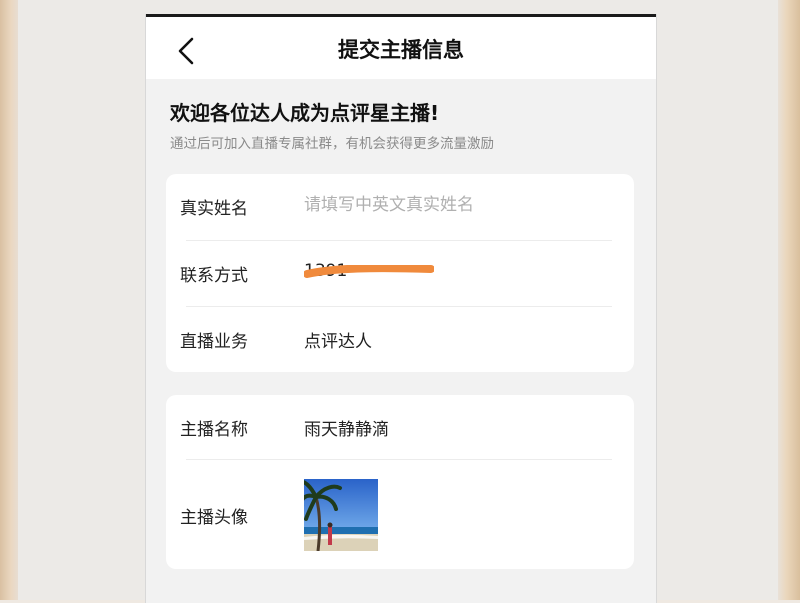  Describe the element at coordinates (214, 342) in the screenshot. I see `business-label: 直播业务` at that location.